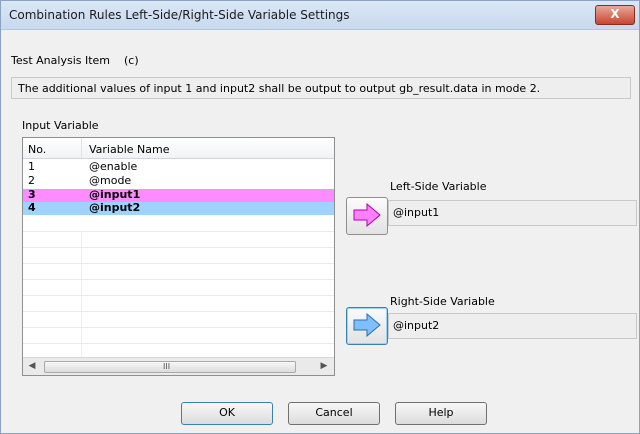 Image resolution: width=640 pixels, height=434 pixels. What do you see at coordinates (31, 166) in the screenshot?
I see `row-number: 1` at bounding box center [31, 166].